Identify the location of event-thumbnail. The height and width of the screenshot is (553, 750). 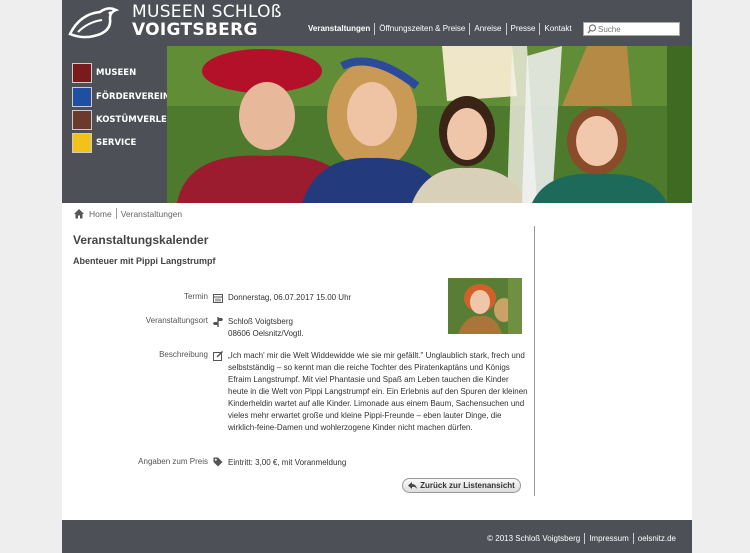
(485, 306).